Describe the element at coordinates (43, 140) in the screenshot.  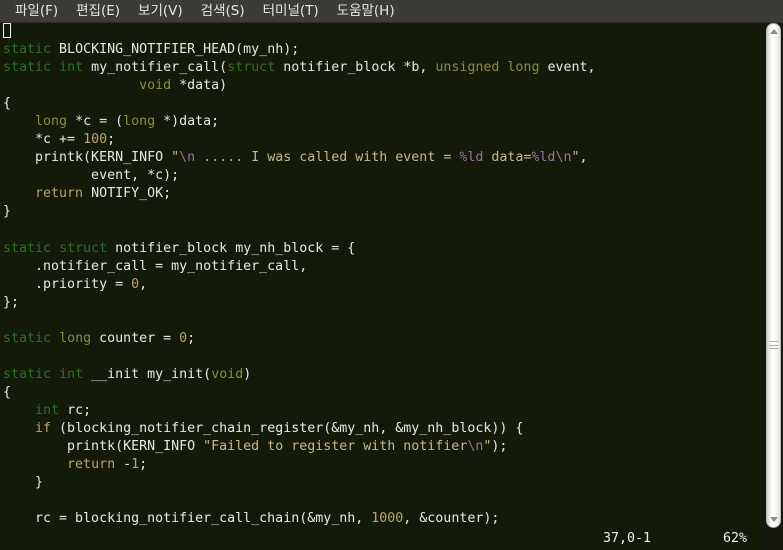
I see `code-token: *c +=` at that location.